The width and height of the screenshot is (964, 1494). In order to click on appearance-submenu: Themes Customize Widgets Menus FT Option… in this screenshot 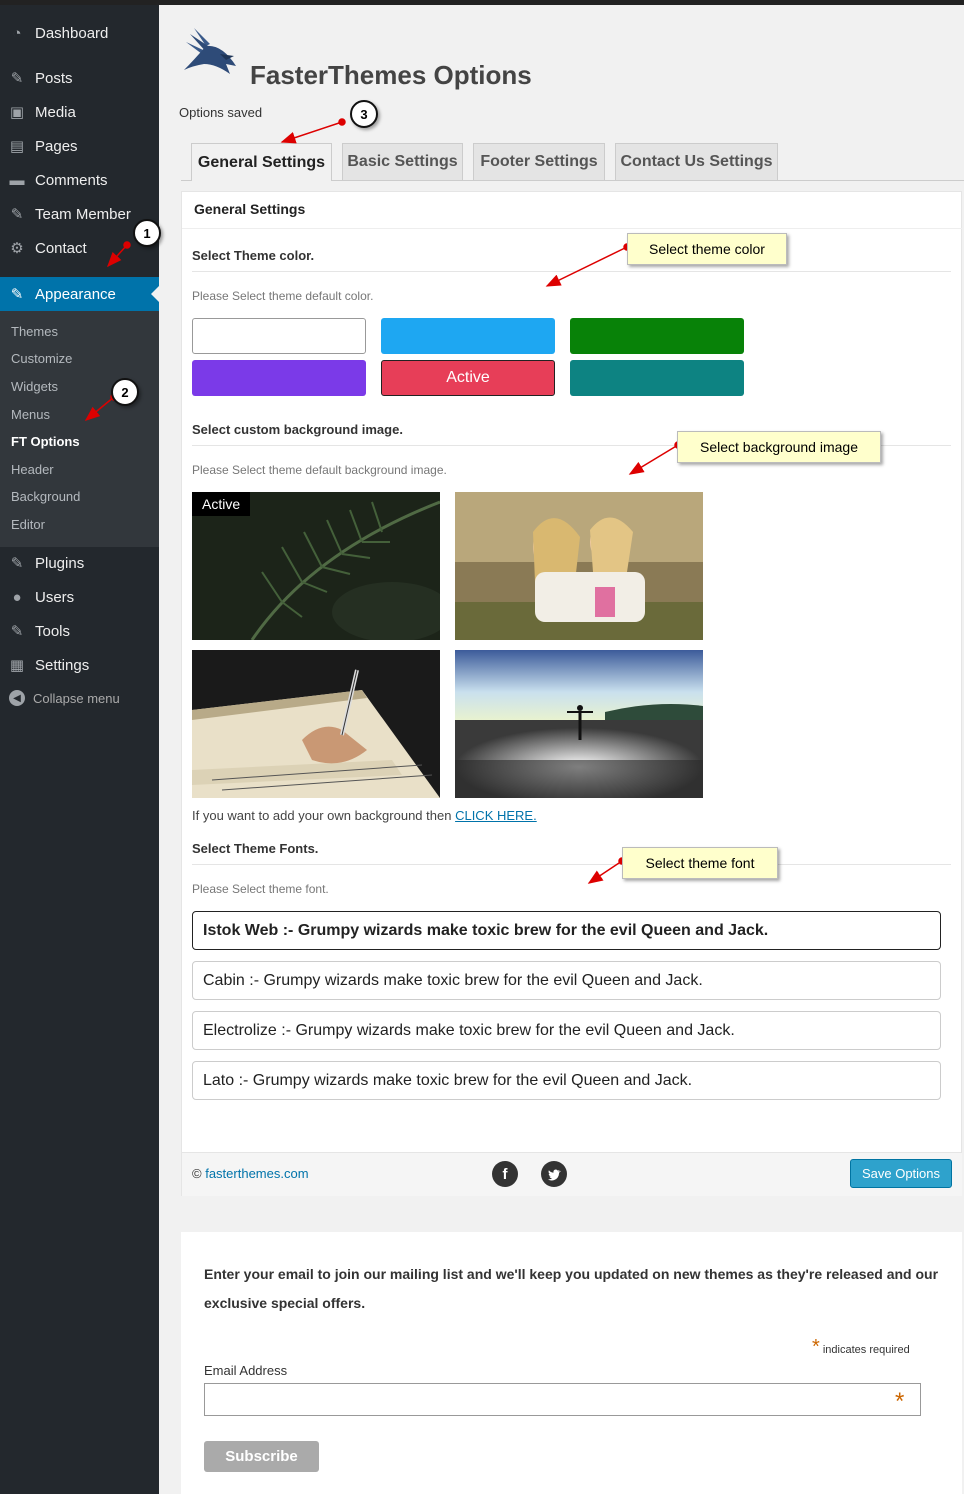, I will do `click(79, 429)`.